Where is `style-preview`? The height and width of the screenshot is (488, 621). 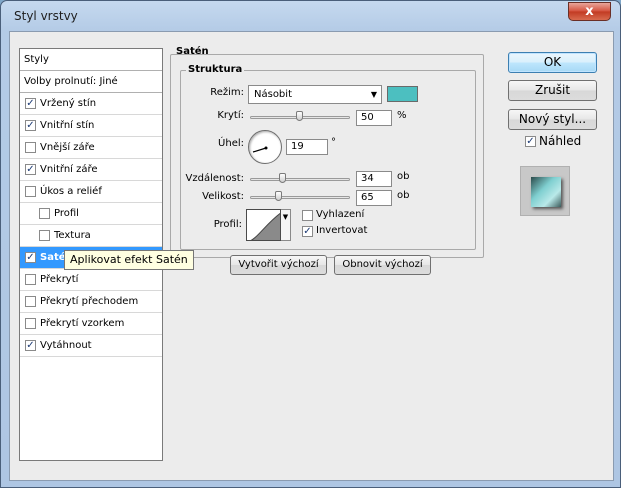
style-preview is located at coordinates (545, 191).